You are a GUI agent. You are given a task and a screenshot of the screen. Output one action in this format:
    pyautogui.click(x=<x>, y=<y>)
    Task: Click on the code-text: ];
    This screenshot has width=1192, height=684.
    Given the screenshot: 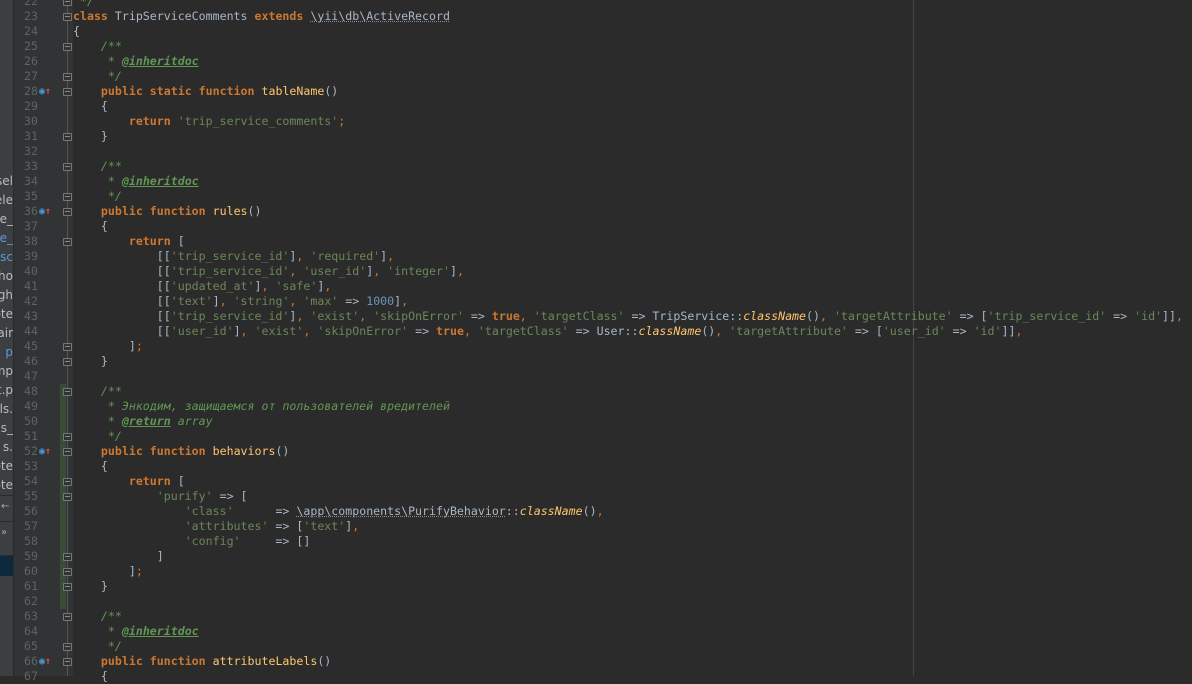 What is the action you would take?
    pyautogui.click(x=108, y=345)
    